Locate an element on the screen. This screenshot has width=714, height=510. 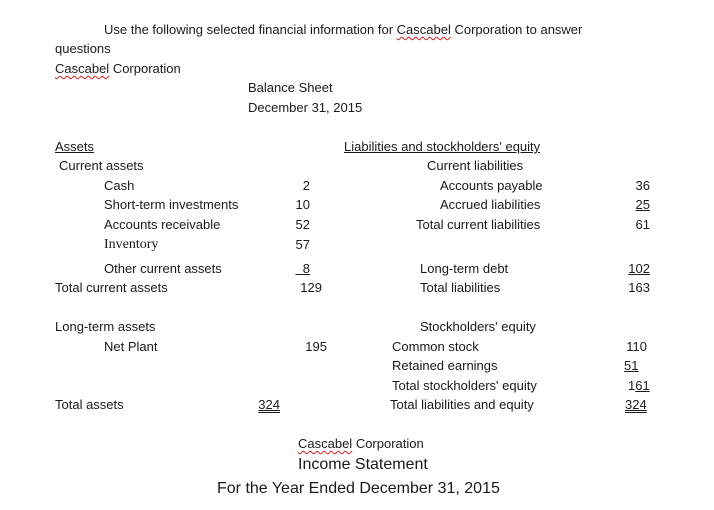
asset-value-cash: 2 is located at coordinates (306, 185).